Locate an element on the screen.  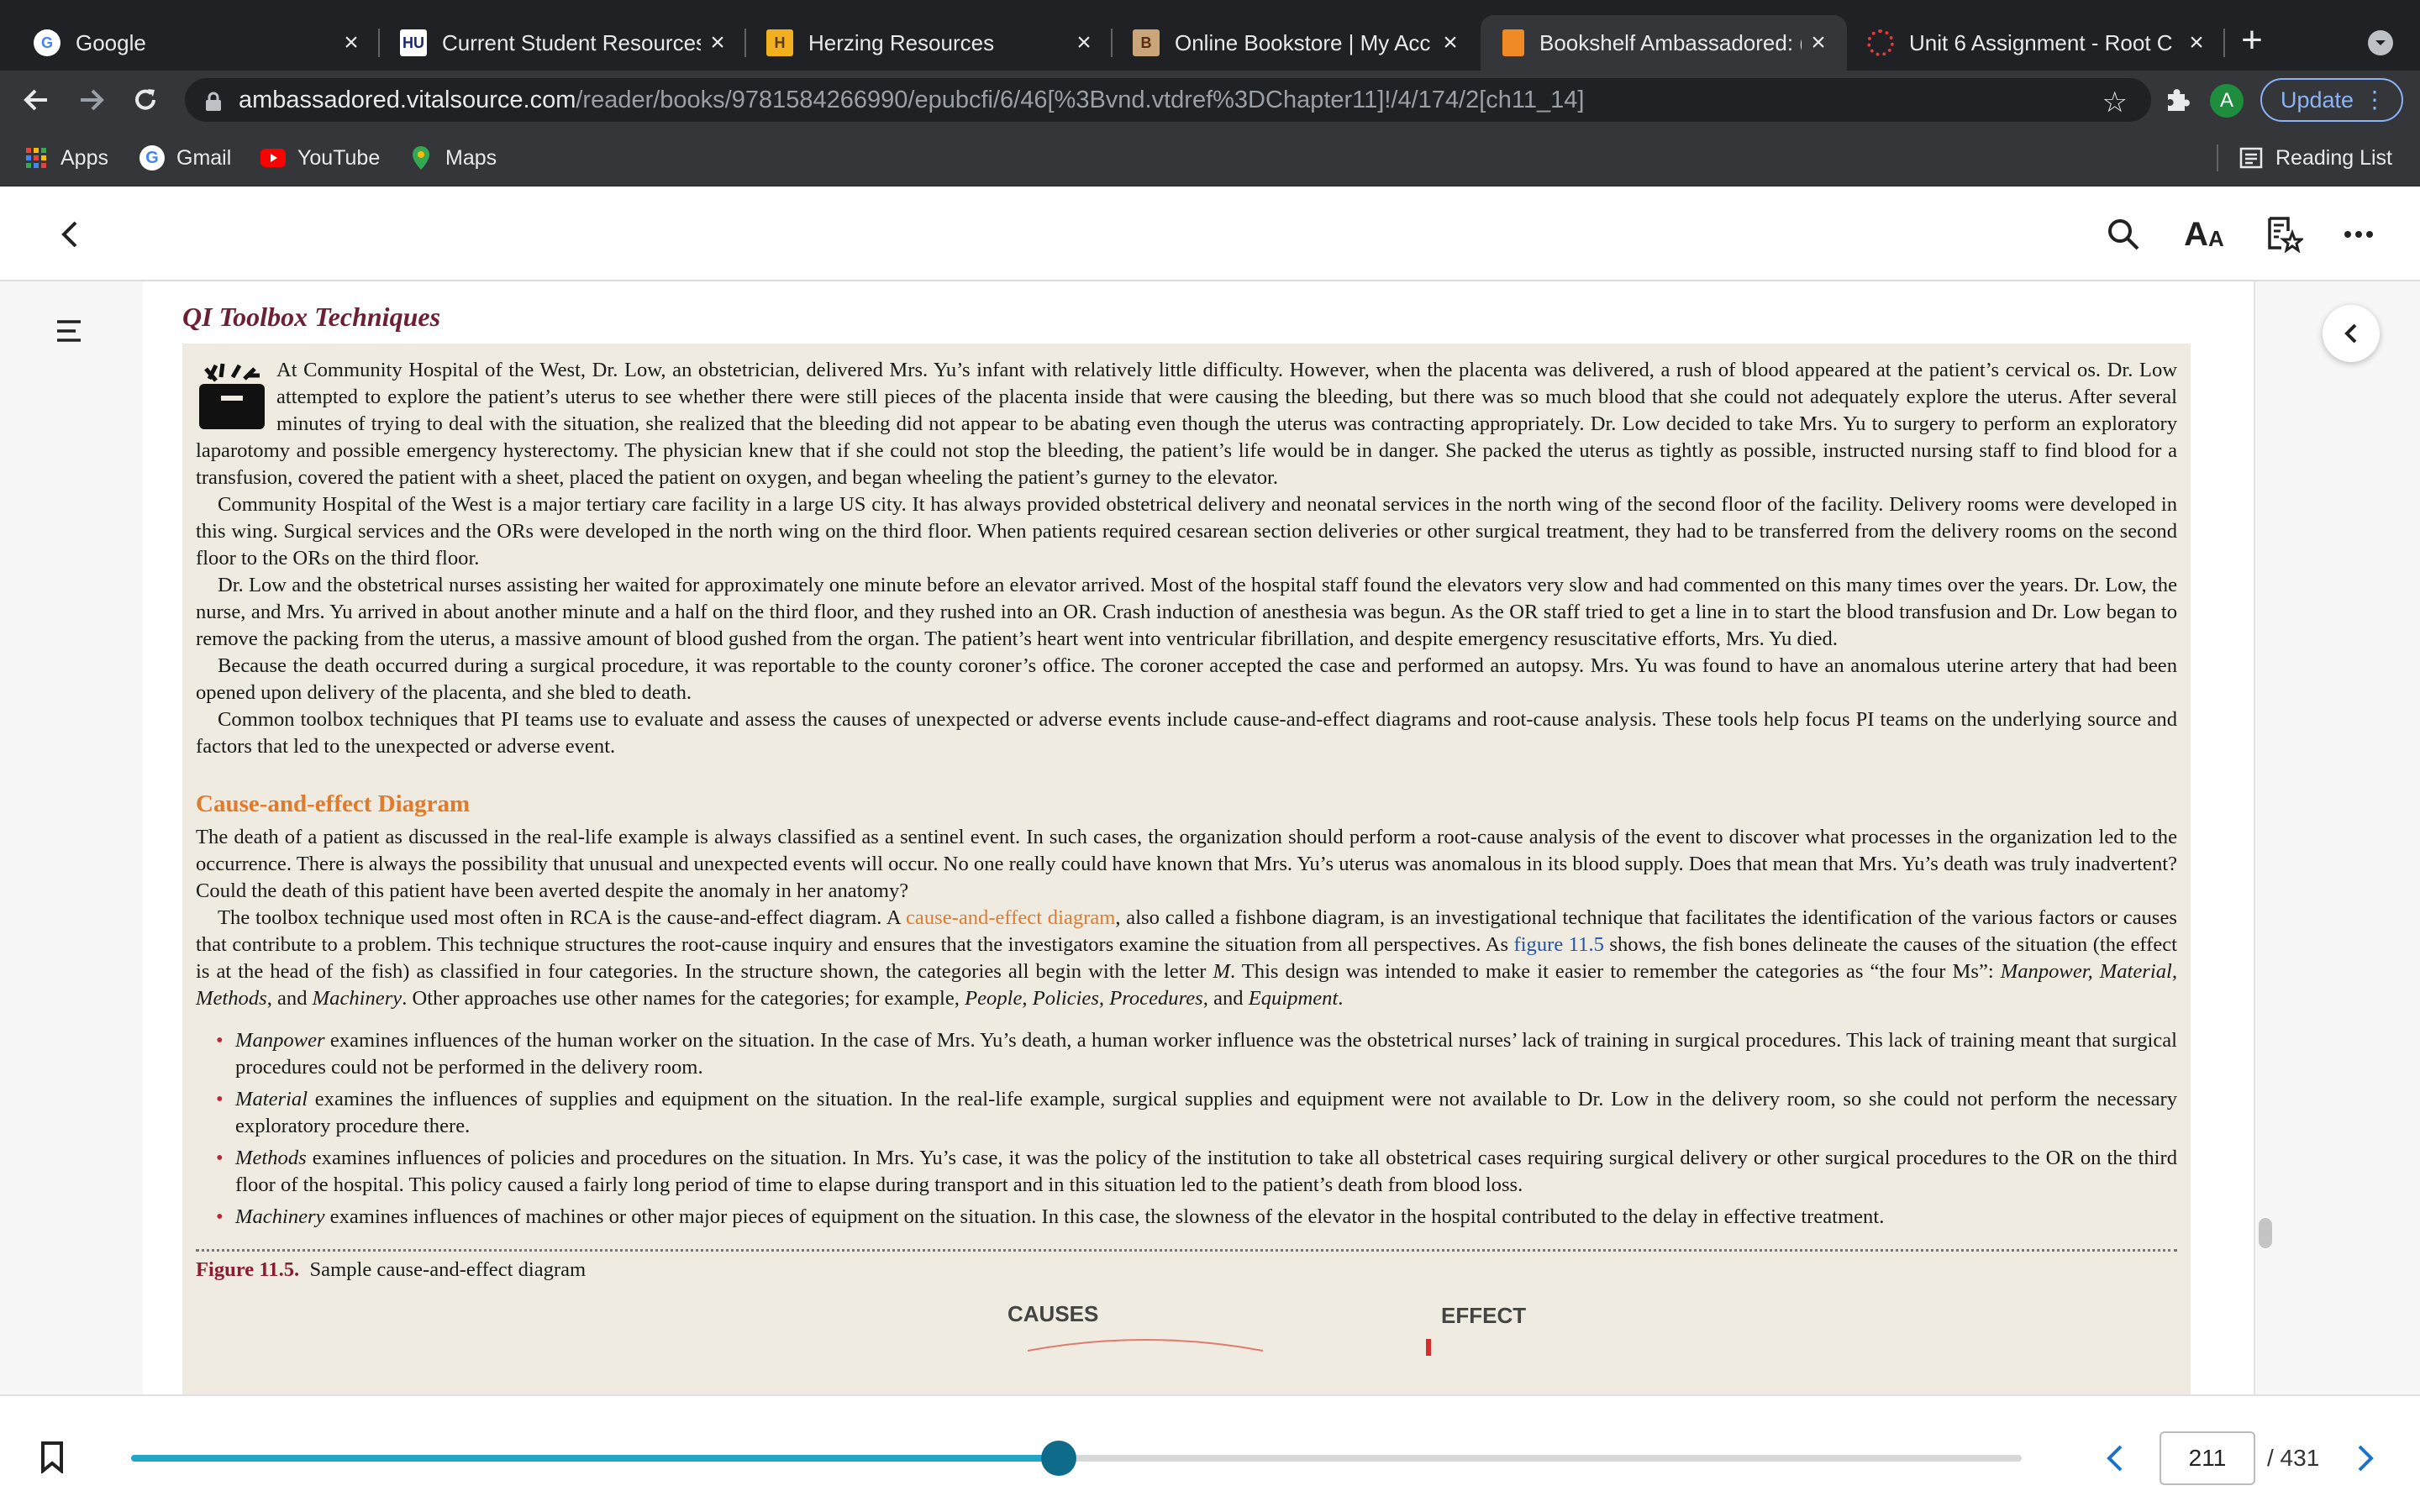
lock-icon is located at coordinates (214, 101).